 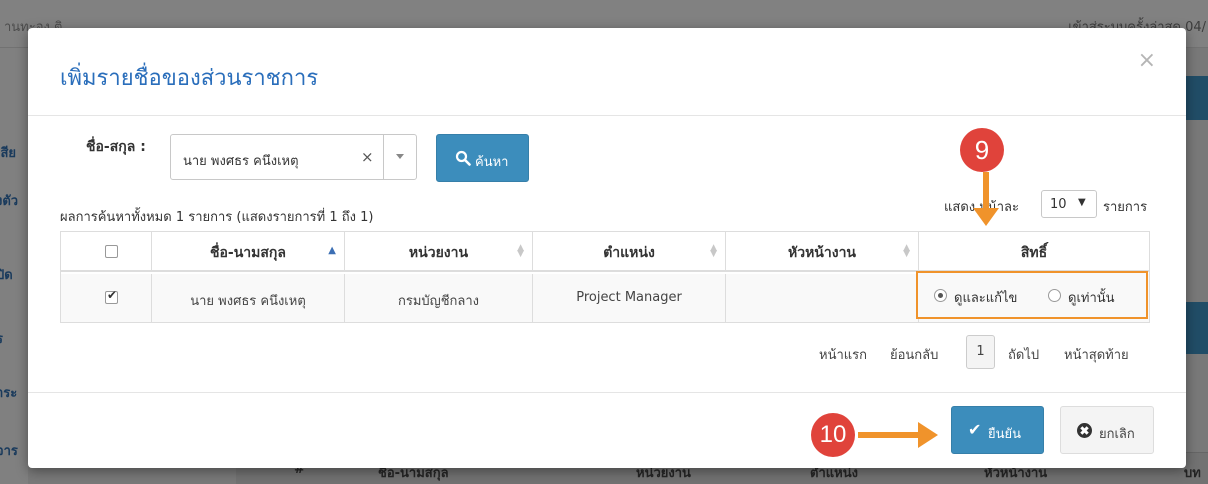 I want to click on modal-footer-divider, so click(x=607, y=392).